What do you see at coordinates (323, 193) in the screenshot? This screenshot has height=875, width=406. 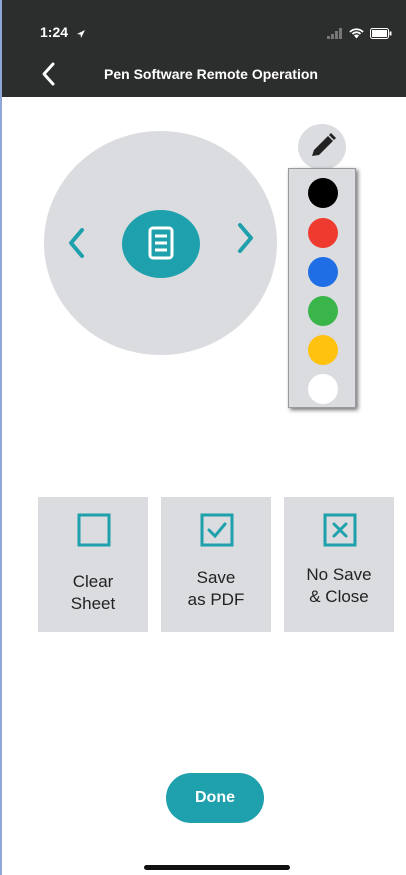 I see `color-swatch-black` at bounding box center [323, 193].